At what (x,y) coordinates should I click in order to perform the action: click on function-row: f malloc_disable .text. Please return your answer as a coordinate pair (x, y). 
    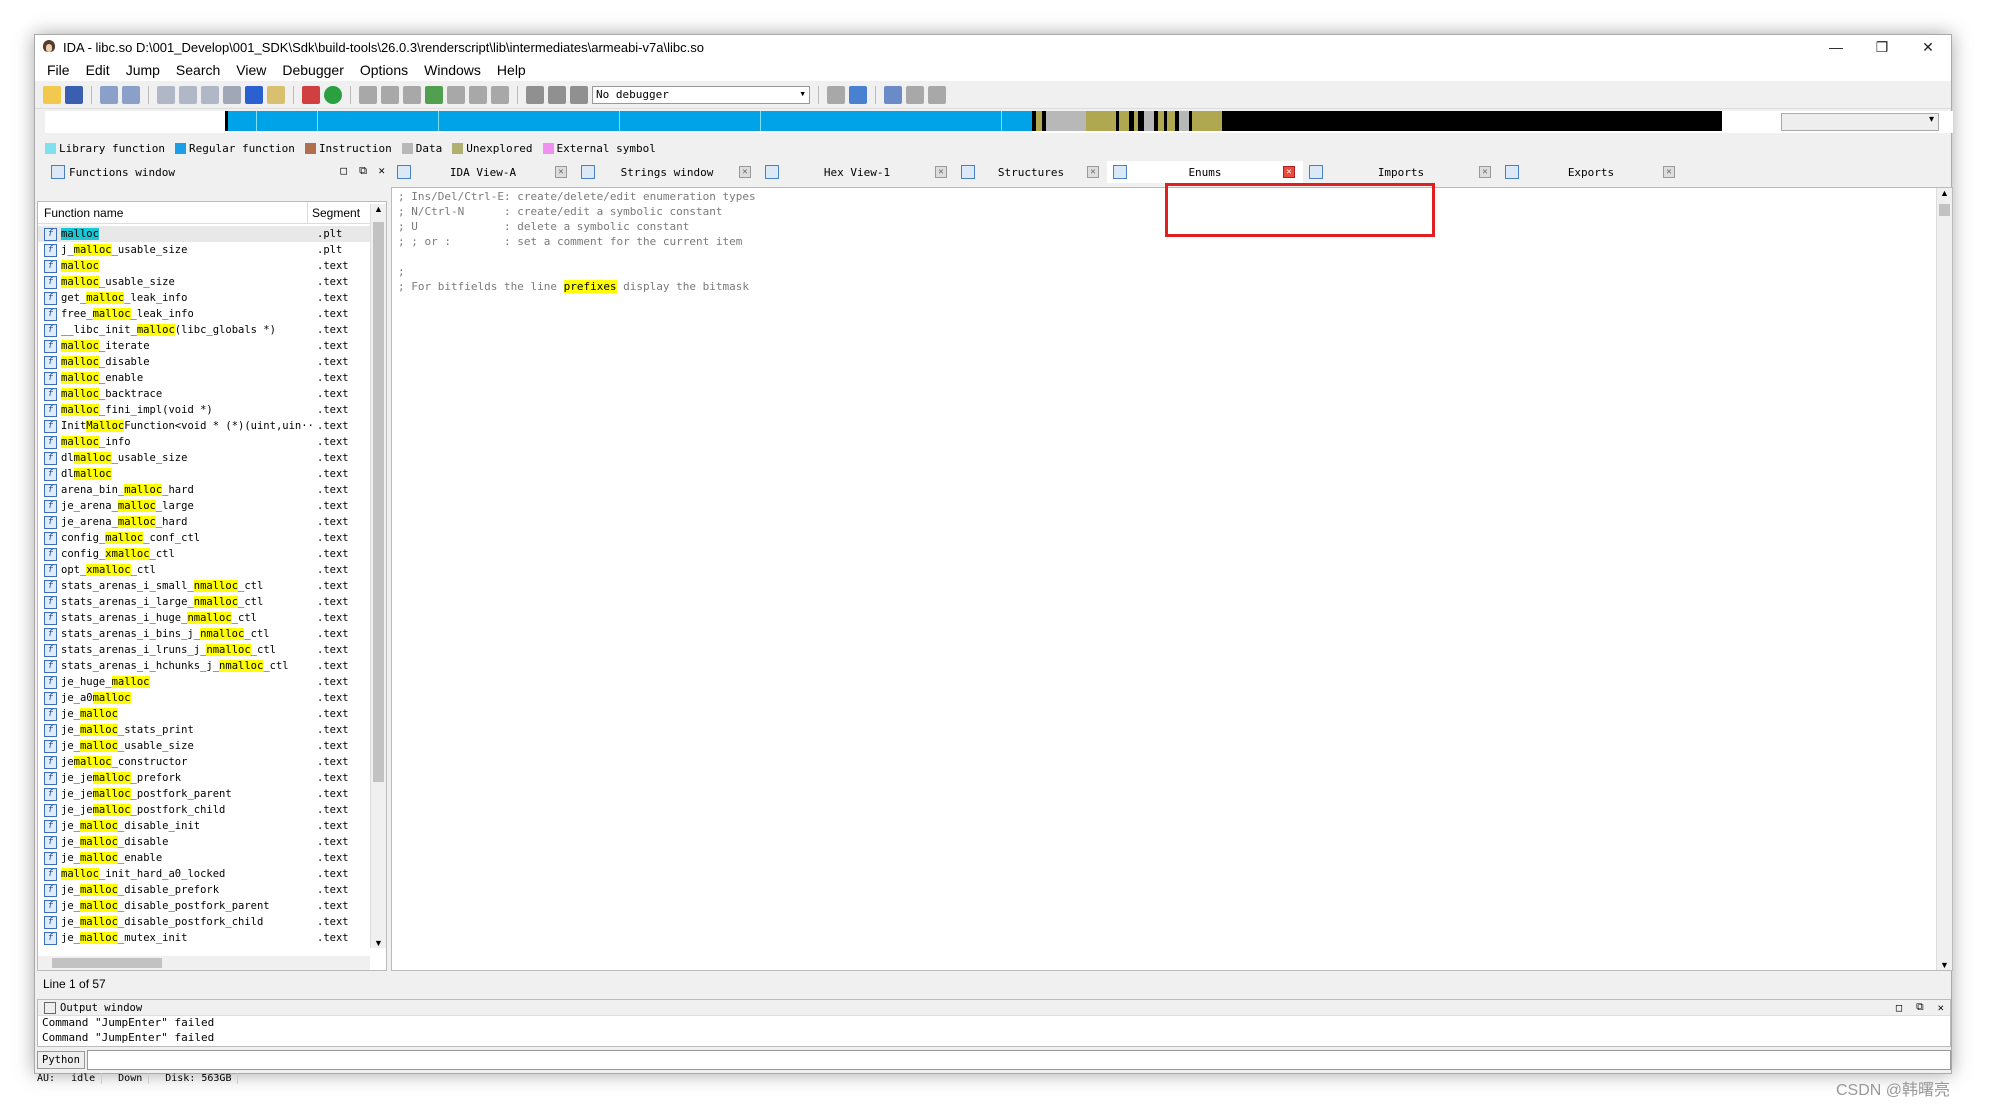
    Looking at the image, I should click on (204, 362).